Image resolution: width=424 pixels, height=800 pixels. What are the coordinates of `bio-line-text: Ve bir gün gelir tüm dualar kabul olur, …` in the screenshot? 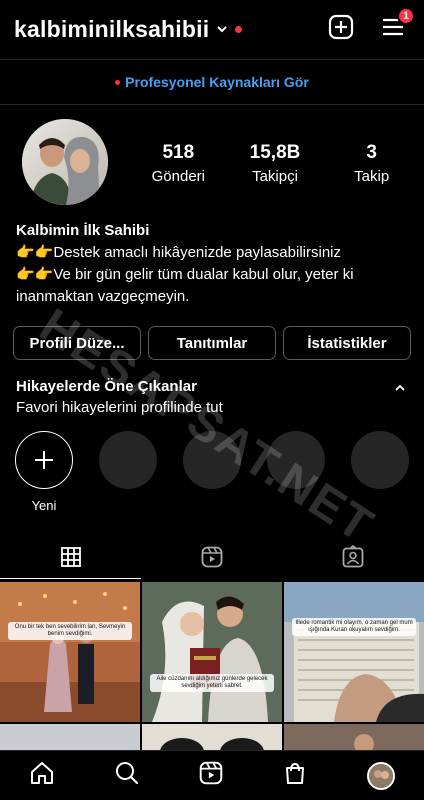 It's located at (185, 285).